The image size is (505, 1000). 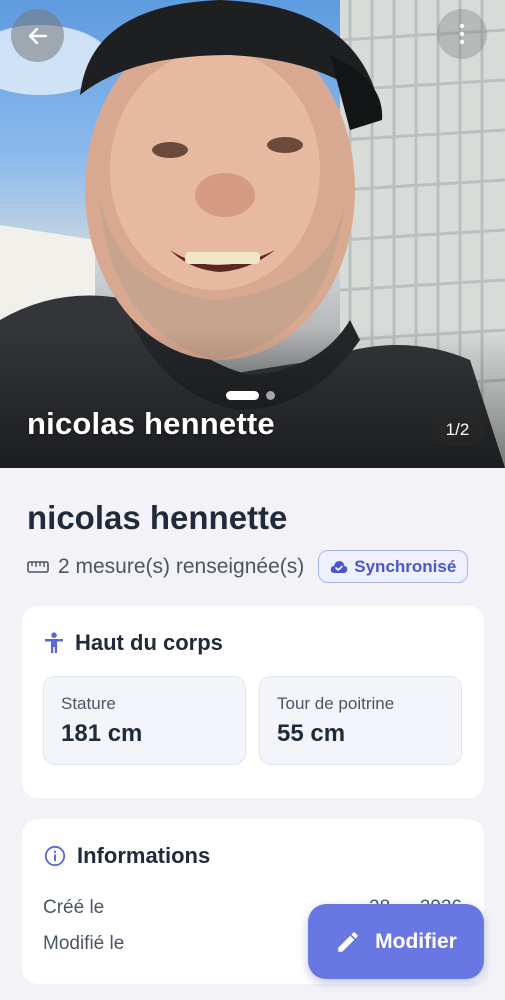 I want to click on more-vertical-icon, so click(x=462, y=34).